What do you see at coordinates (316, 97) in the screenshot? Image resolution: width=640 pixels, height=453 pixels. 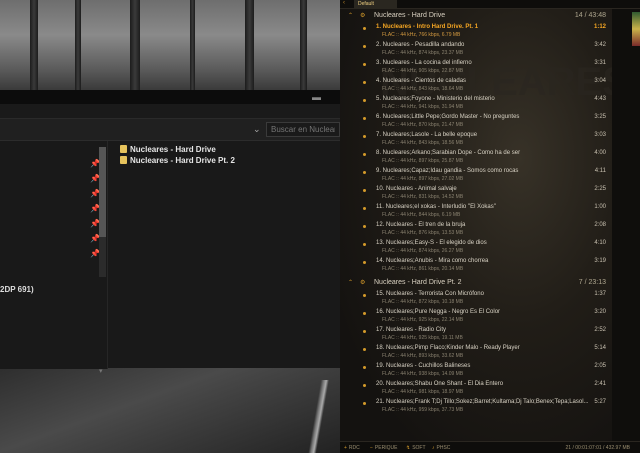 I see `minimize-icon: ▬` at bounding box center [316, 97].